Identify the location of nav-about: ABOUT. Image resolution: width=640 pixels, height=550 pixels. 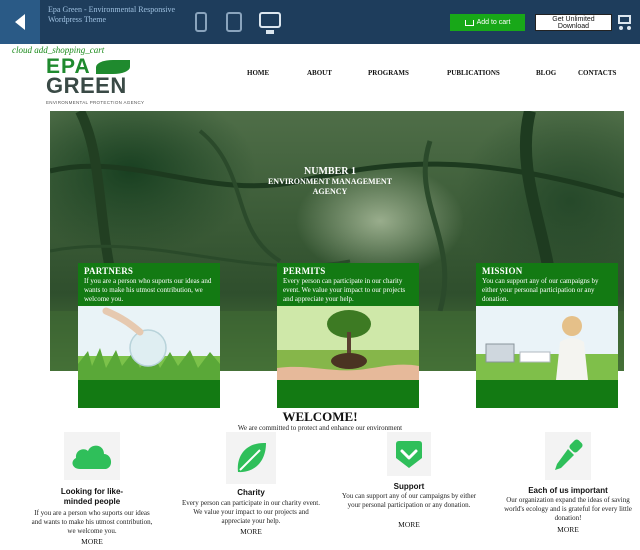
(319, 73).